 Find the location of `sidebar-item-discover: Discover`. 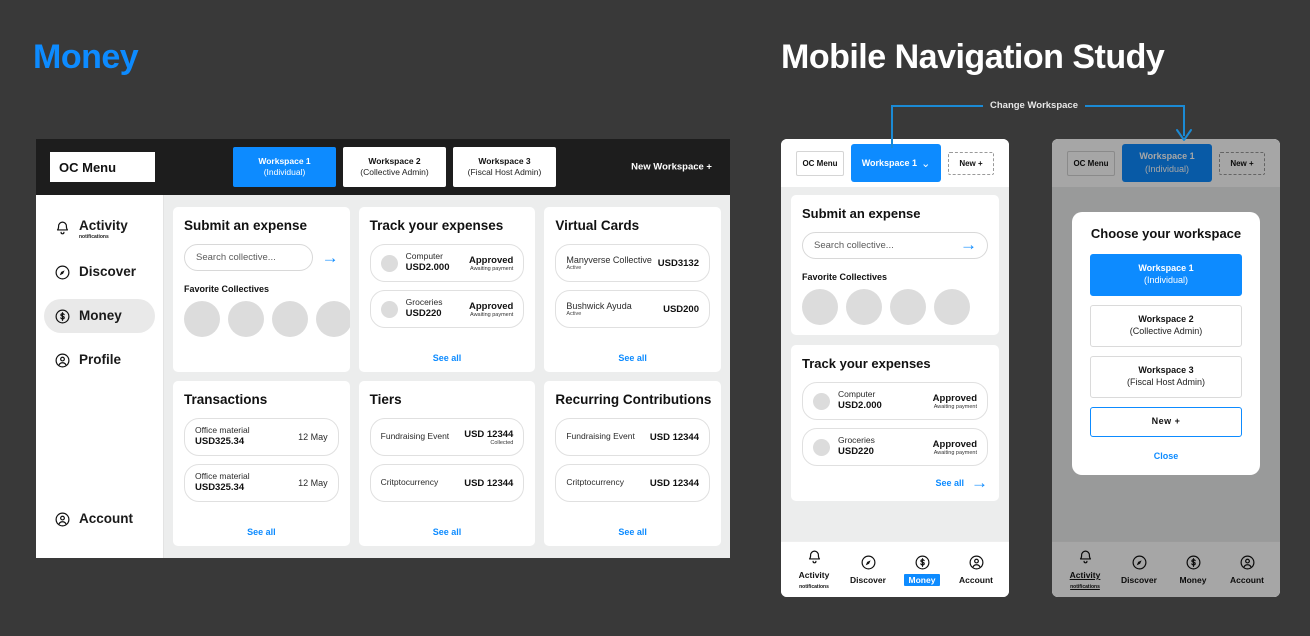

sidebar-item-discover: Discover is located at coordinates (99, 272).